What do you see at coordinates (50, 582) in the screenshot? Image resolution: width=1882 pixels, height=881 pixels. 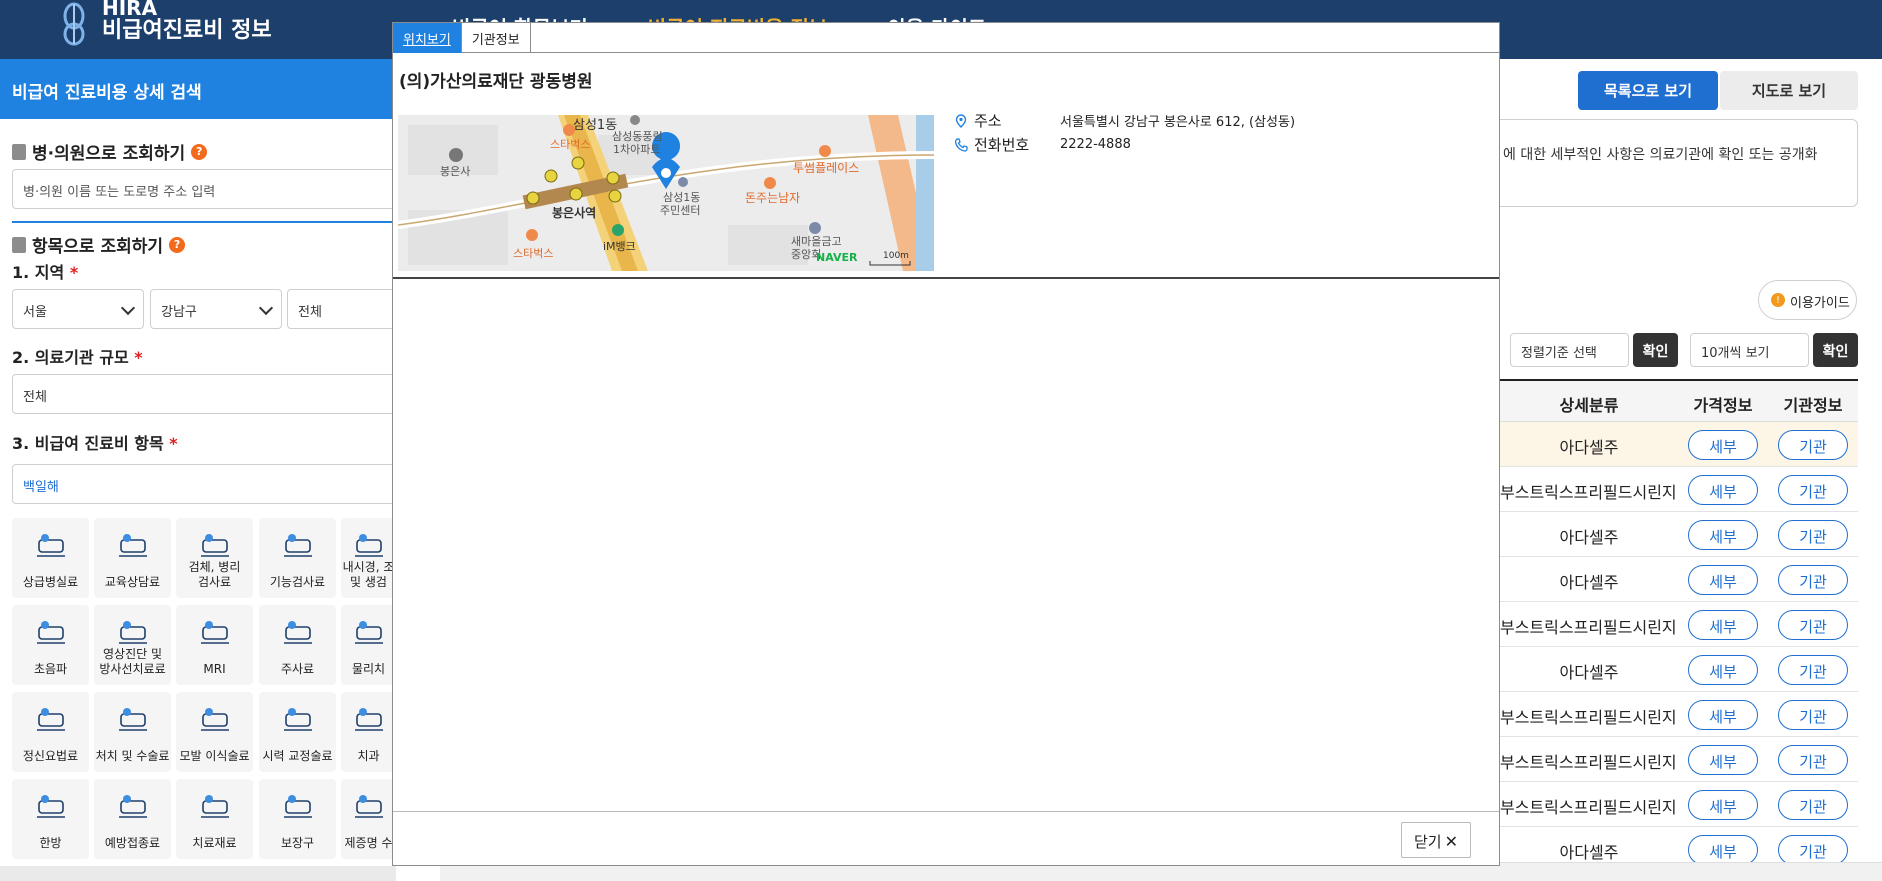 I see `category-label: 상급병실료` at bounding box center [50, 582].